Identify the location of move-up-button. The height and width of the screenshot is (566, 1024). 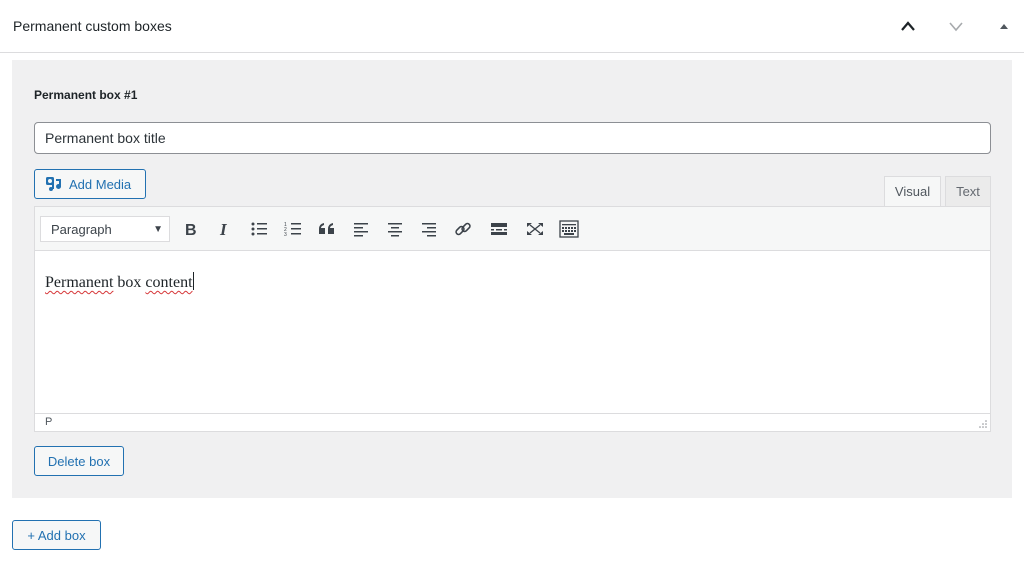
(908, 26).